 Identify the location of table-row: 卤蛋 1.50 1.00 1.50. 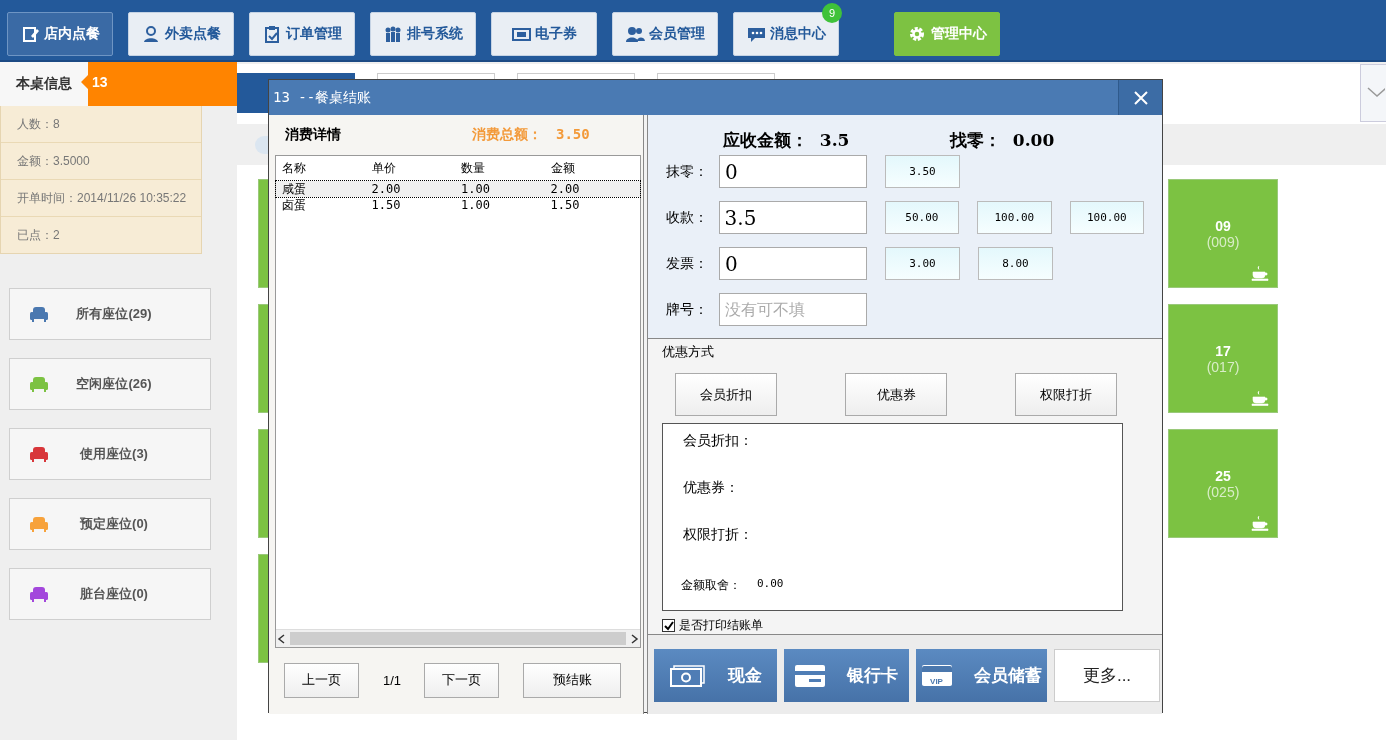
(458, 205).